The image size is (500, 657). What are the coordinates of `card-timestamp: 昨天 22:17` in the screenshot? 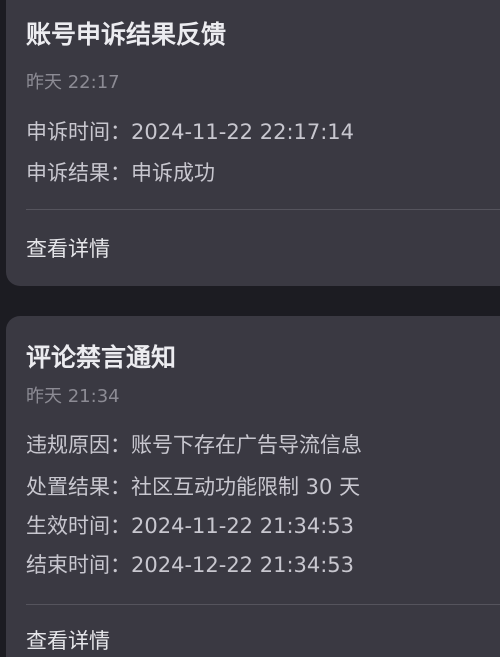 It's located at (73, 82).